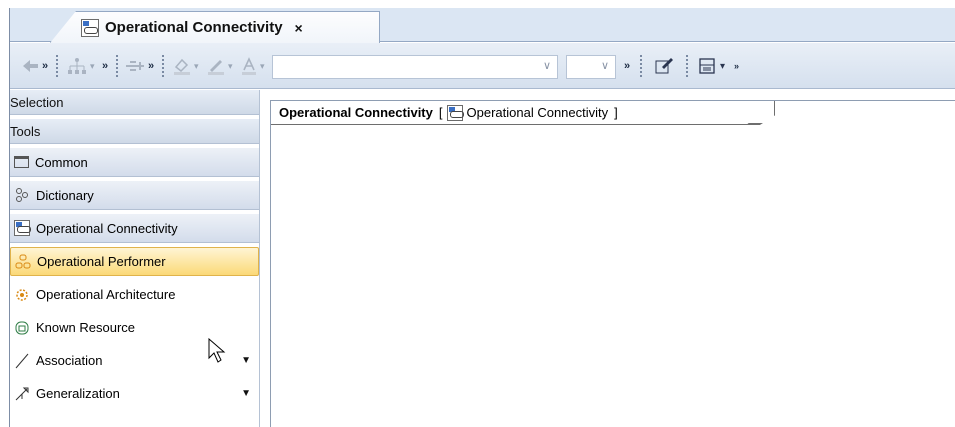  Describe the element at coordinates (134, 195) in the screenshot. I see `palette-group-dictionary: Dictionary` at that location.